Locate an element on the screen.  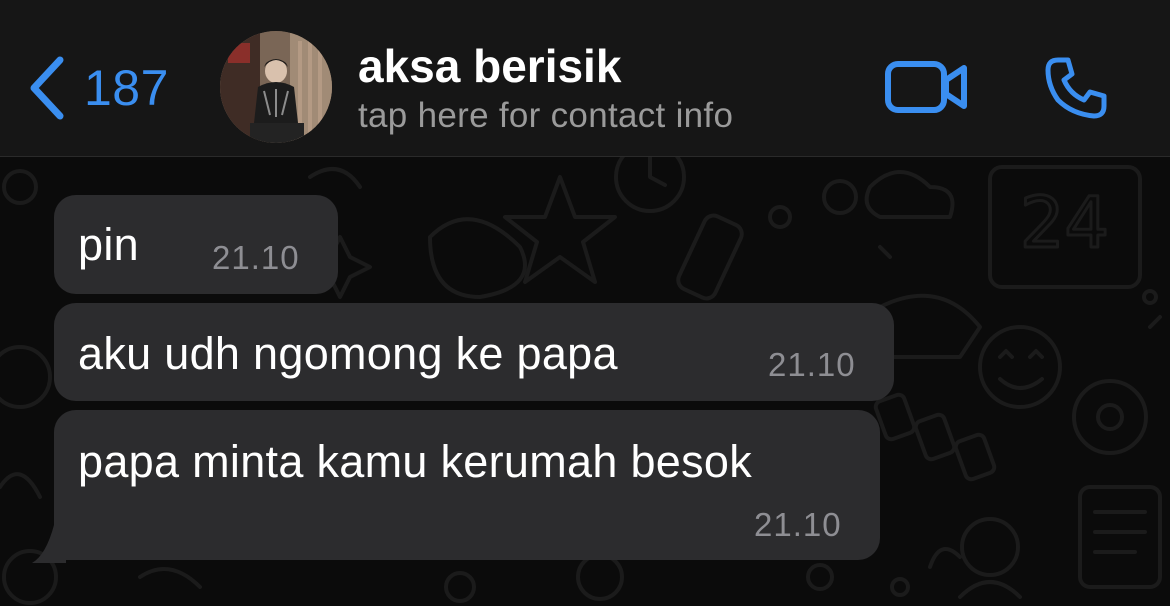
video-camera-icon is located at coordinates (926, 87).